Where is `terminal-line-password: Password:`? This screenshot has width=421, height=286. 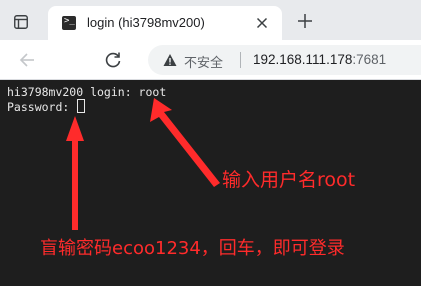 terminal-line-password: Password: is located at coordinates (46, 106).